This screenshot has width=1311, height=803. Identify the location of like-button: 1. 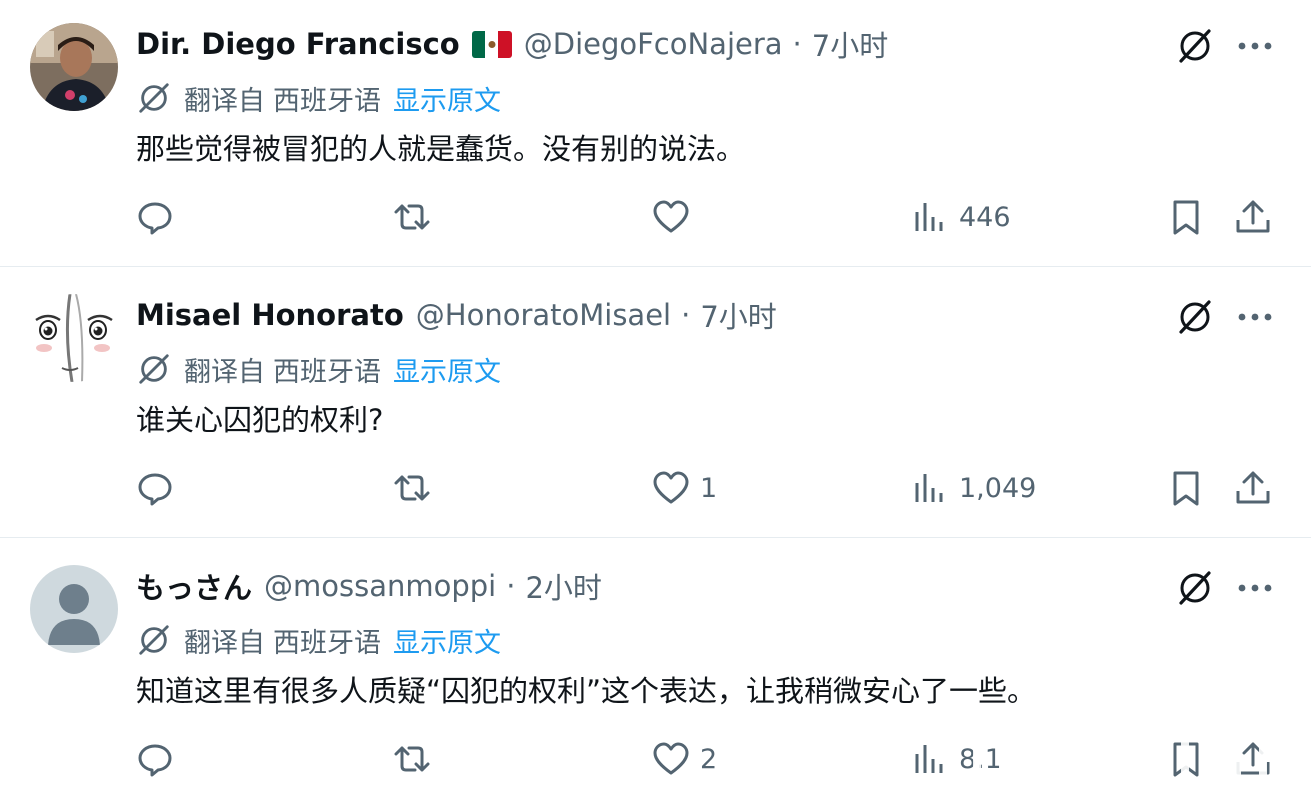
(684, 488).